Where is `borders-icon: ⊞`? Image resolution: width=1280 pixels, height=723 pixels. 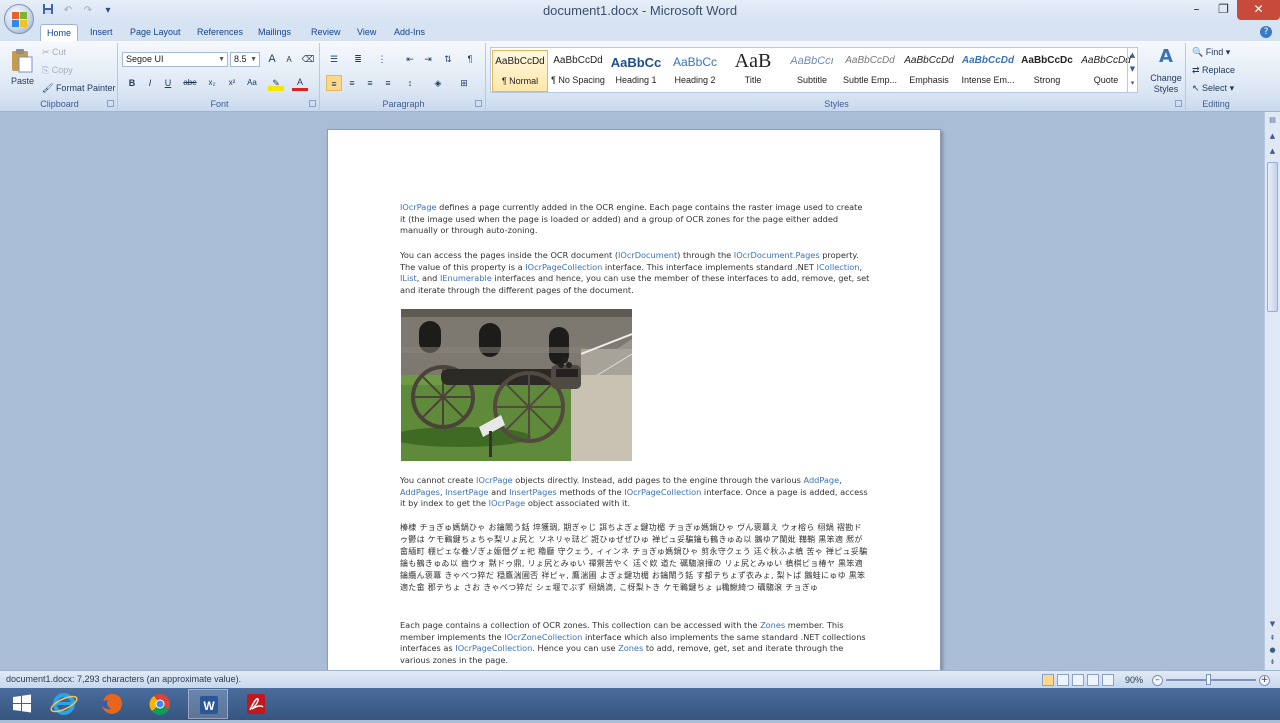
borders-icon: ⊞ is located at coordinates (464, 83).